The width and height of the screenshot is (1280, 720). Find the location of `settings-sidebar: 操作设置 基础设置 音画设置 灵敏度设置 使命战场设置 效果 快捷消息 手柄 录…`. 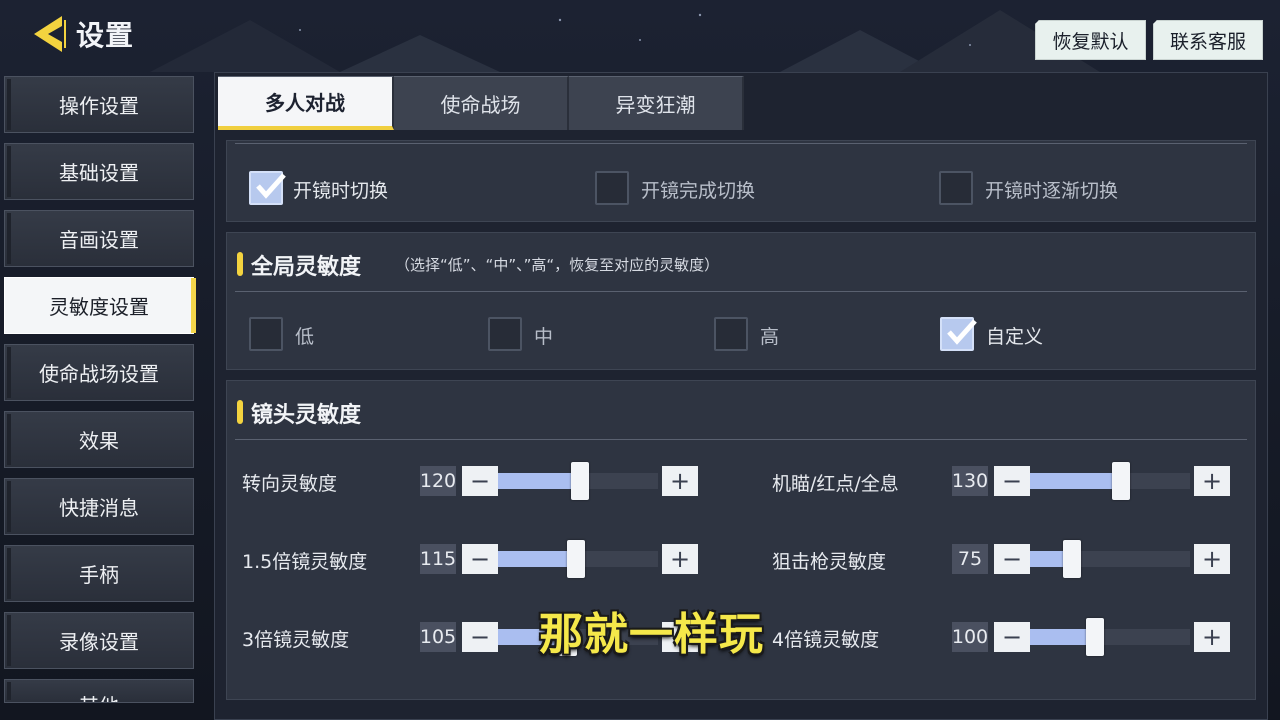

settings-sidebar: 操作设置 基础设置 音画设置 灵敏度设置 使命战场设置 效果 快捷消息 手柄 录… is located at coordinates (100, 394).